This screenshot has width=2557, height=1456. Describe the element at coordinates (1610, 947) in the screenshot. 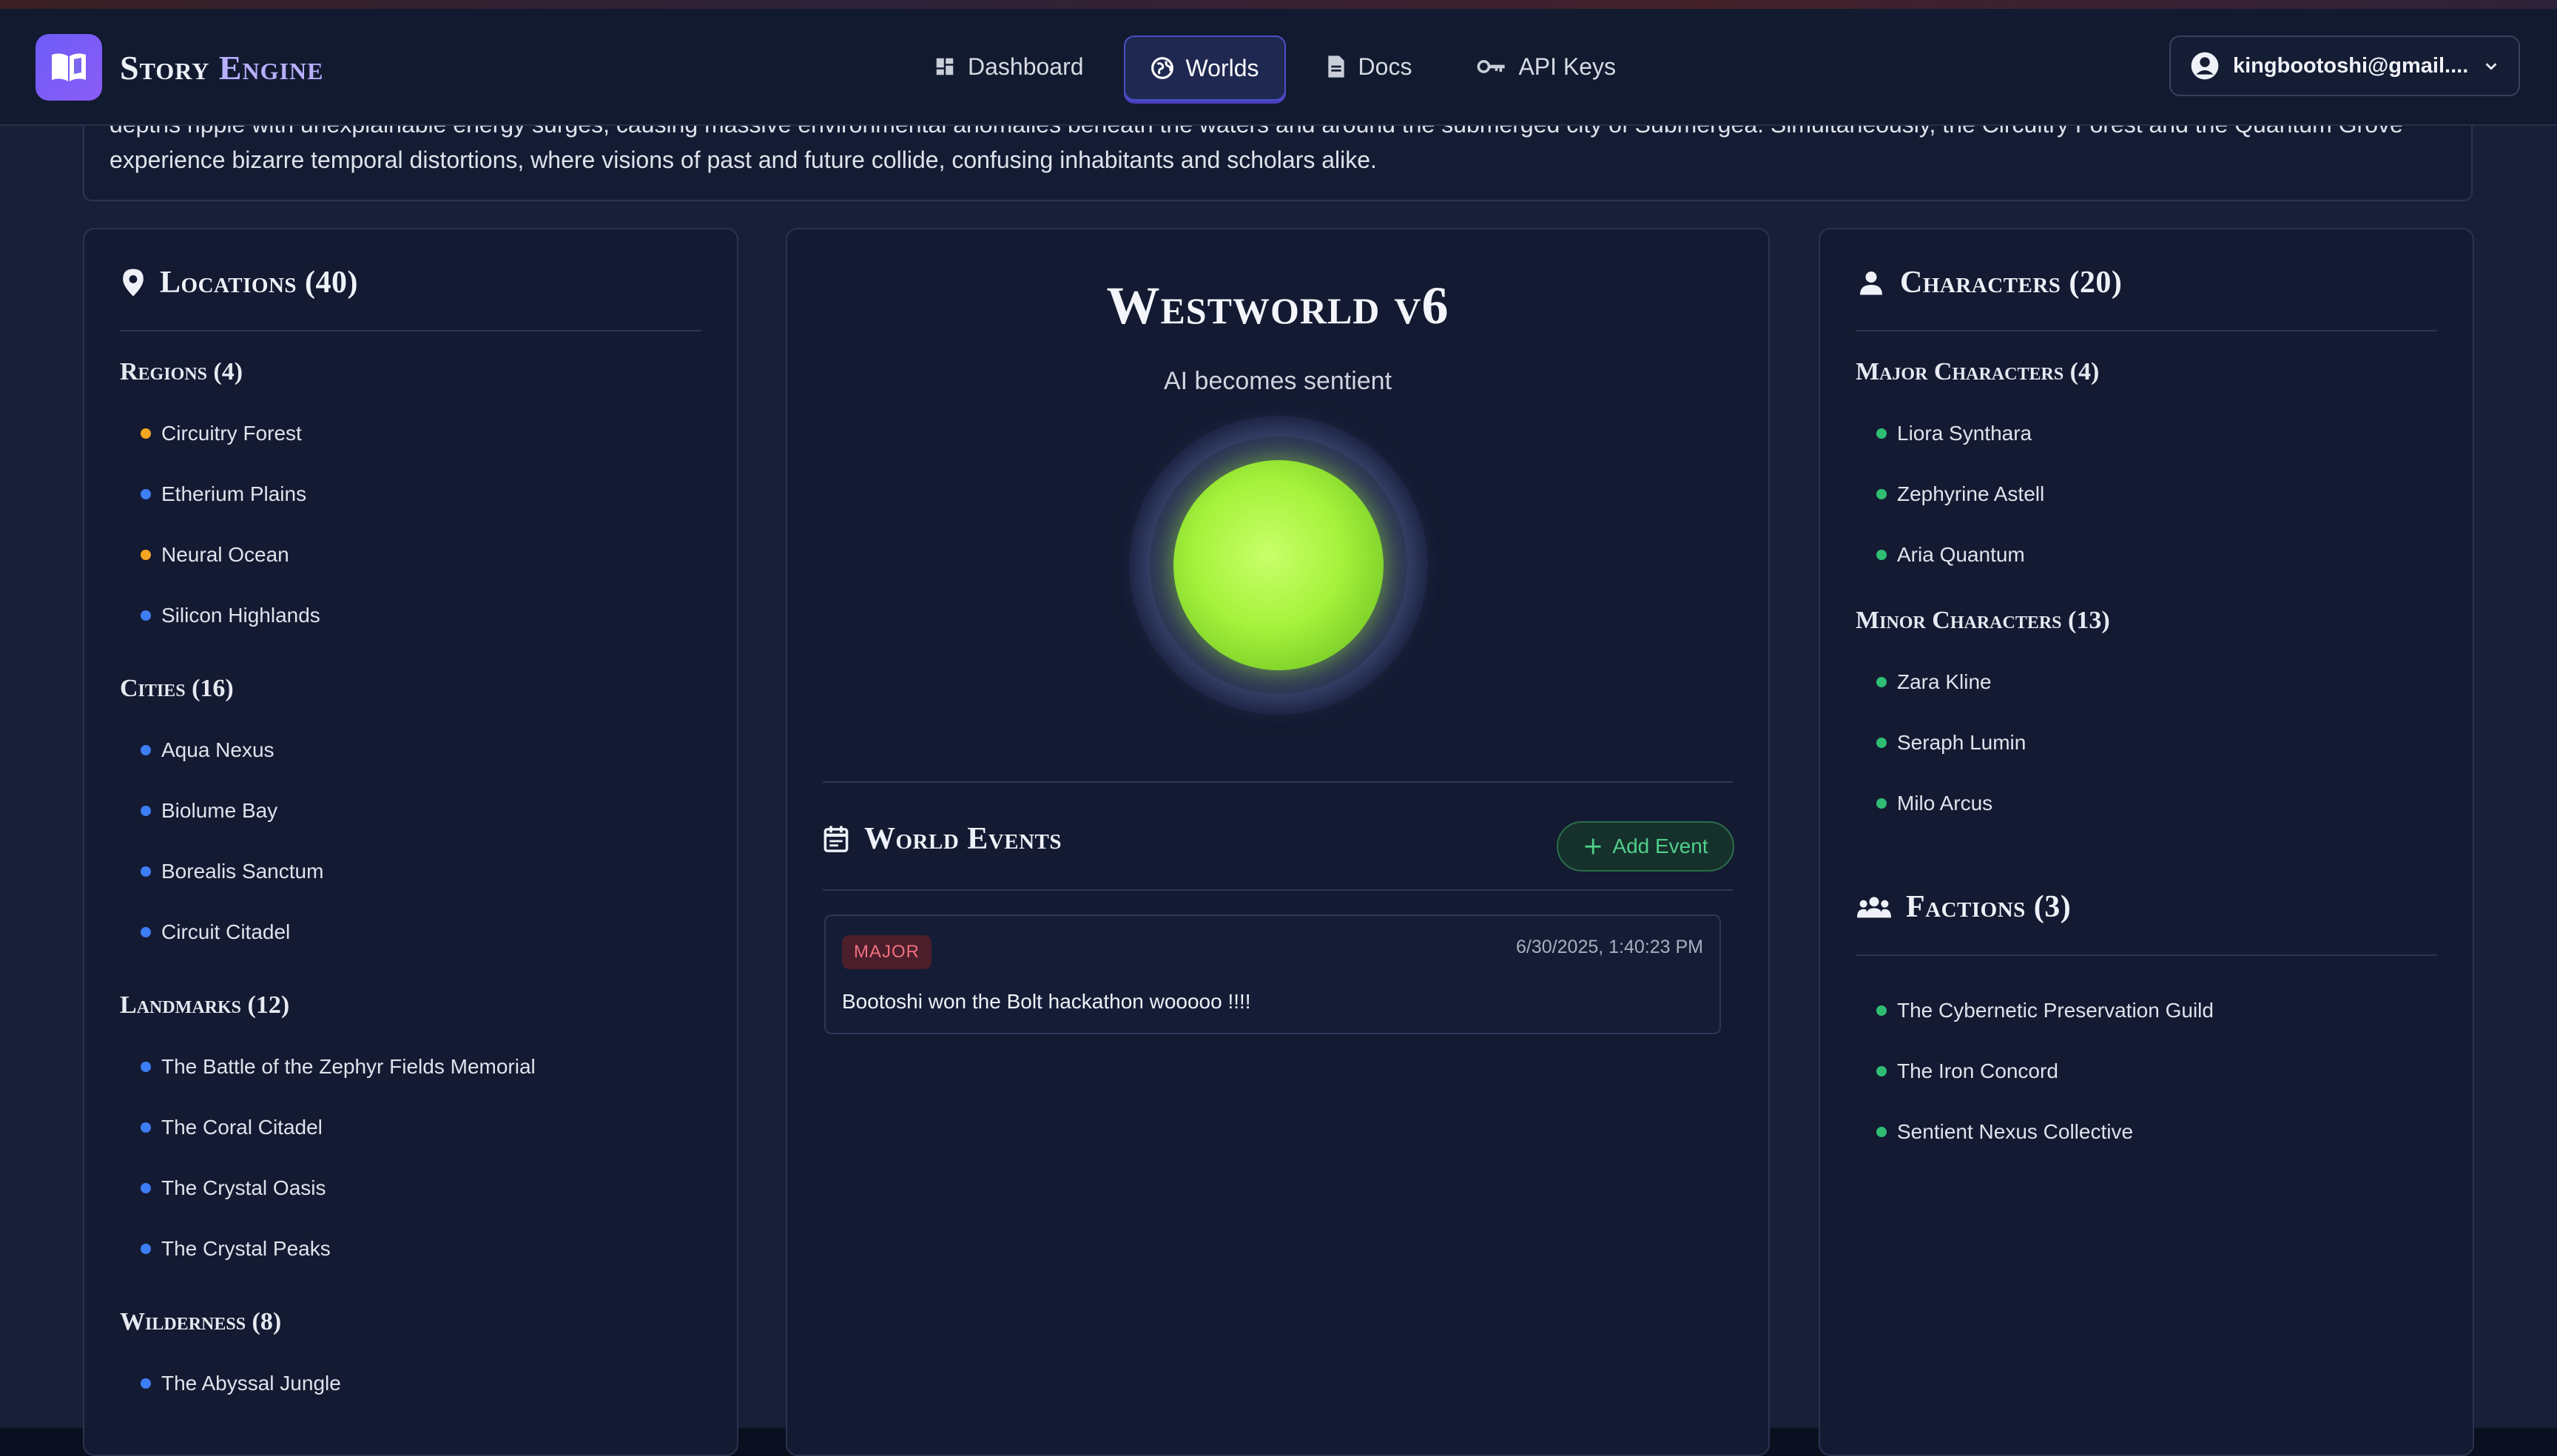

I see `event-timestamp: 6/30/2025, 1:40:23 PM` at that location.